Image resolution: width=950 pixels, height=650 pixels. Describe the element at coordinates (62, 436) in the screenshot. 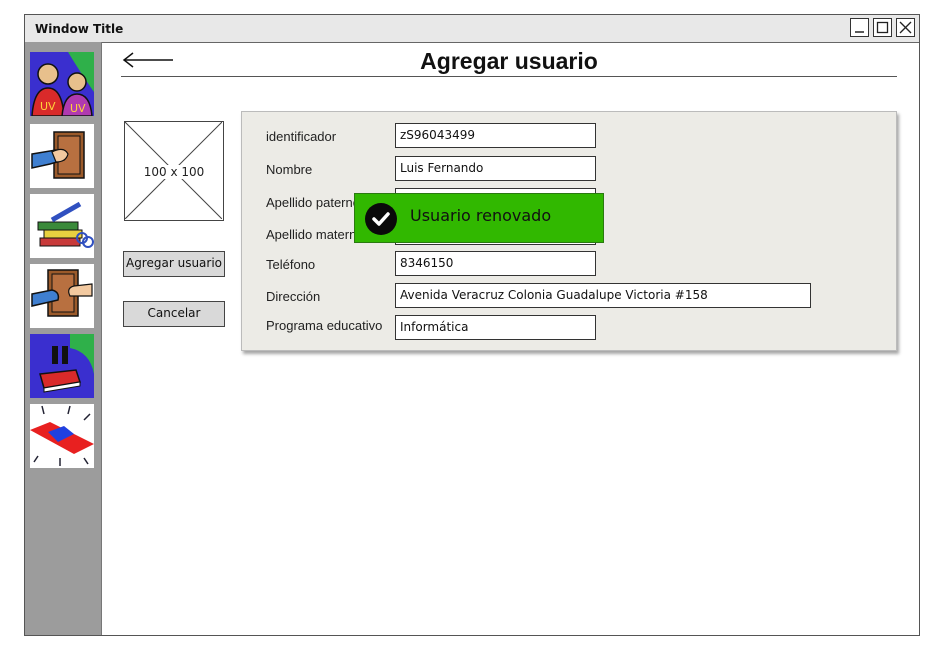

I see `alarm-light-icon` at that location.